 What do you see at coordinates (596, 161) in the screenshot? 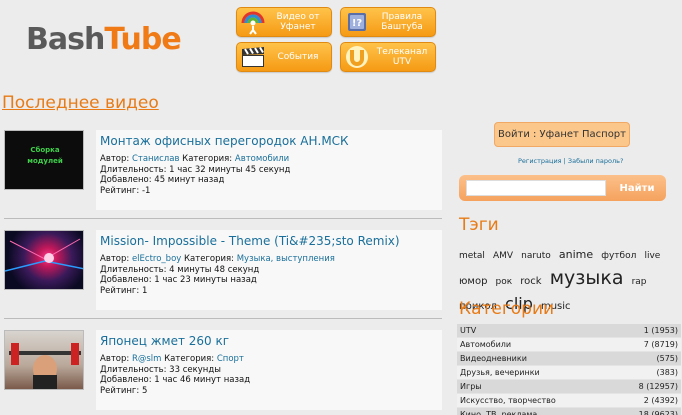
I see `forgot-password-link: Забыли пароль?` at bounding box center [596, 161].